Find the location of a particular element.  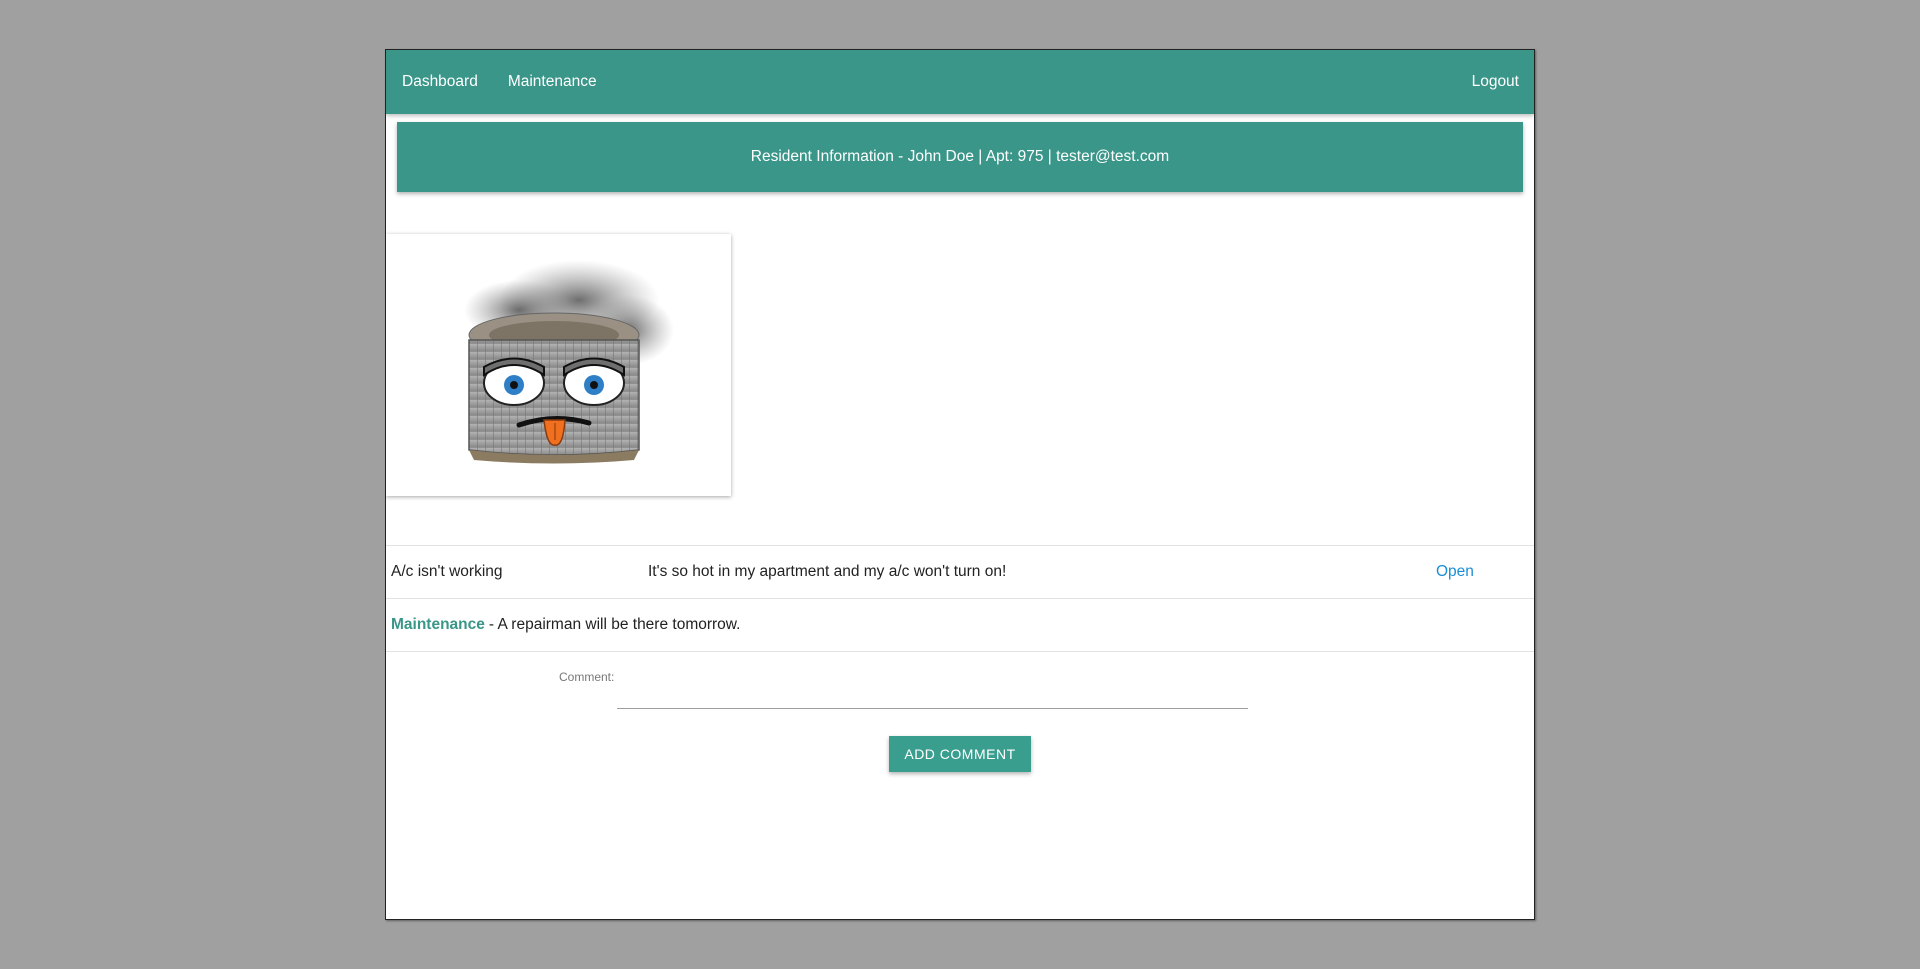

nav-maintenance-link: Maintenance is located at coordinates (552, 82).